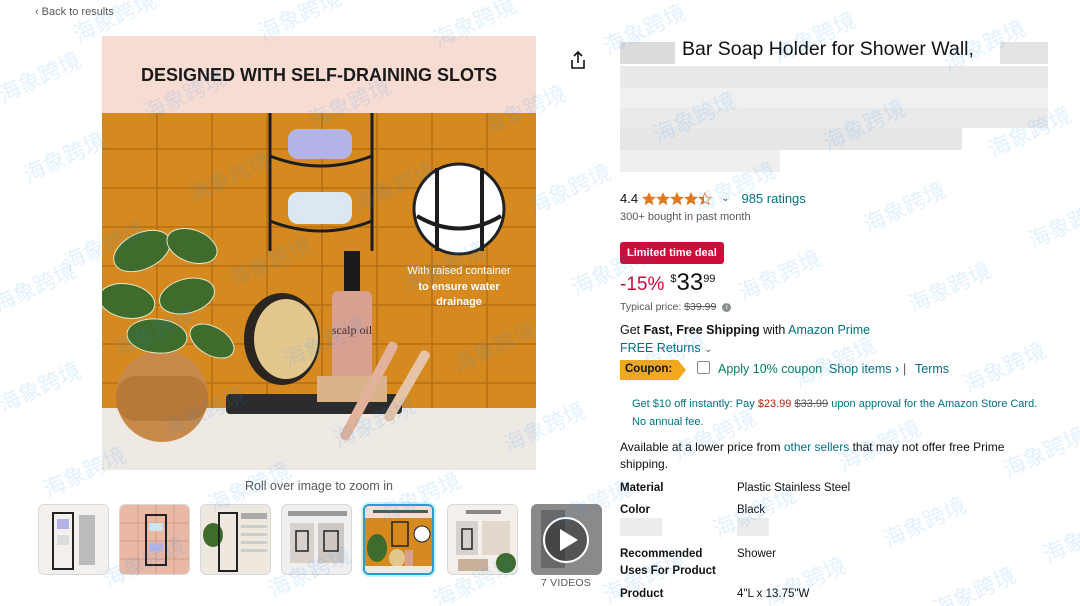  What do you see at coordinates (794, 488) in the screenshot?
I see `spec-value-material: Plastic Stainless Steel` at bounding box center [794, 488].